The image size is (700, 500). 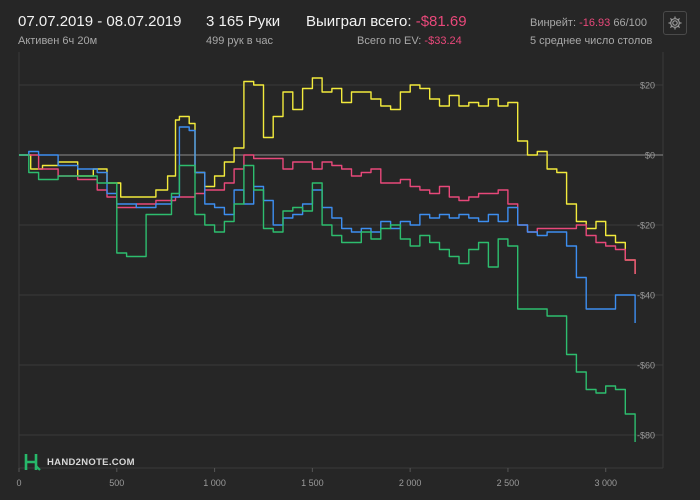 I want to click on x-tick-label: 1 000, so click(x=214, y=483).